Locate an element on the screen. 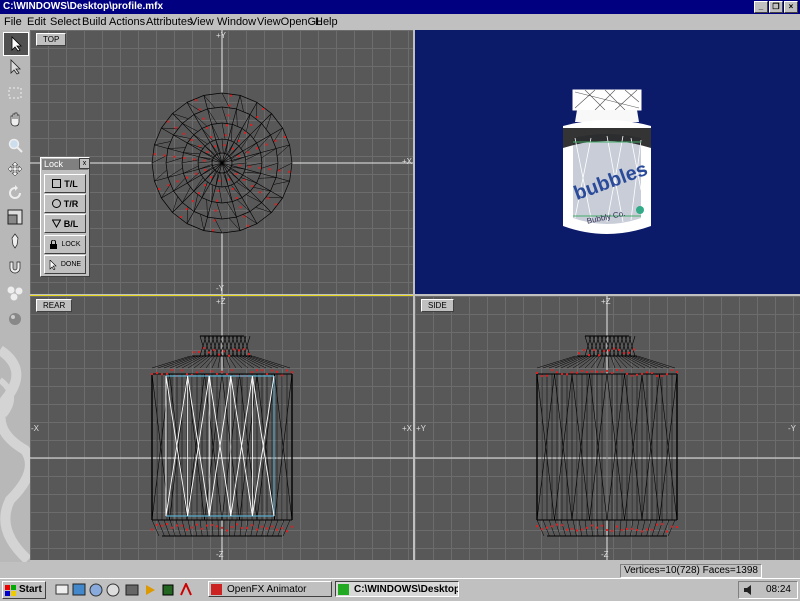 The width and height of the screenshot is (800, 601). render-tool is located at coordinates (15, 319).